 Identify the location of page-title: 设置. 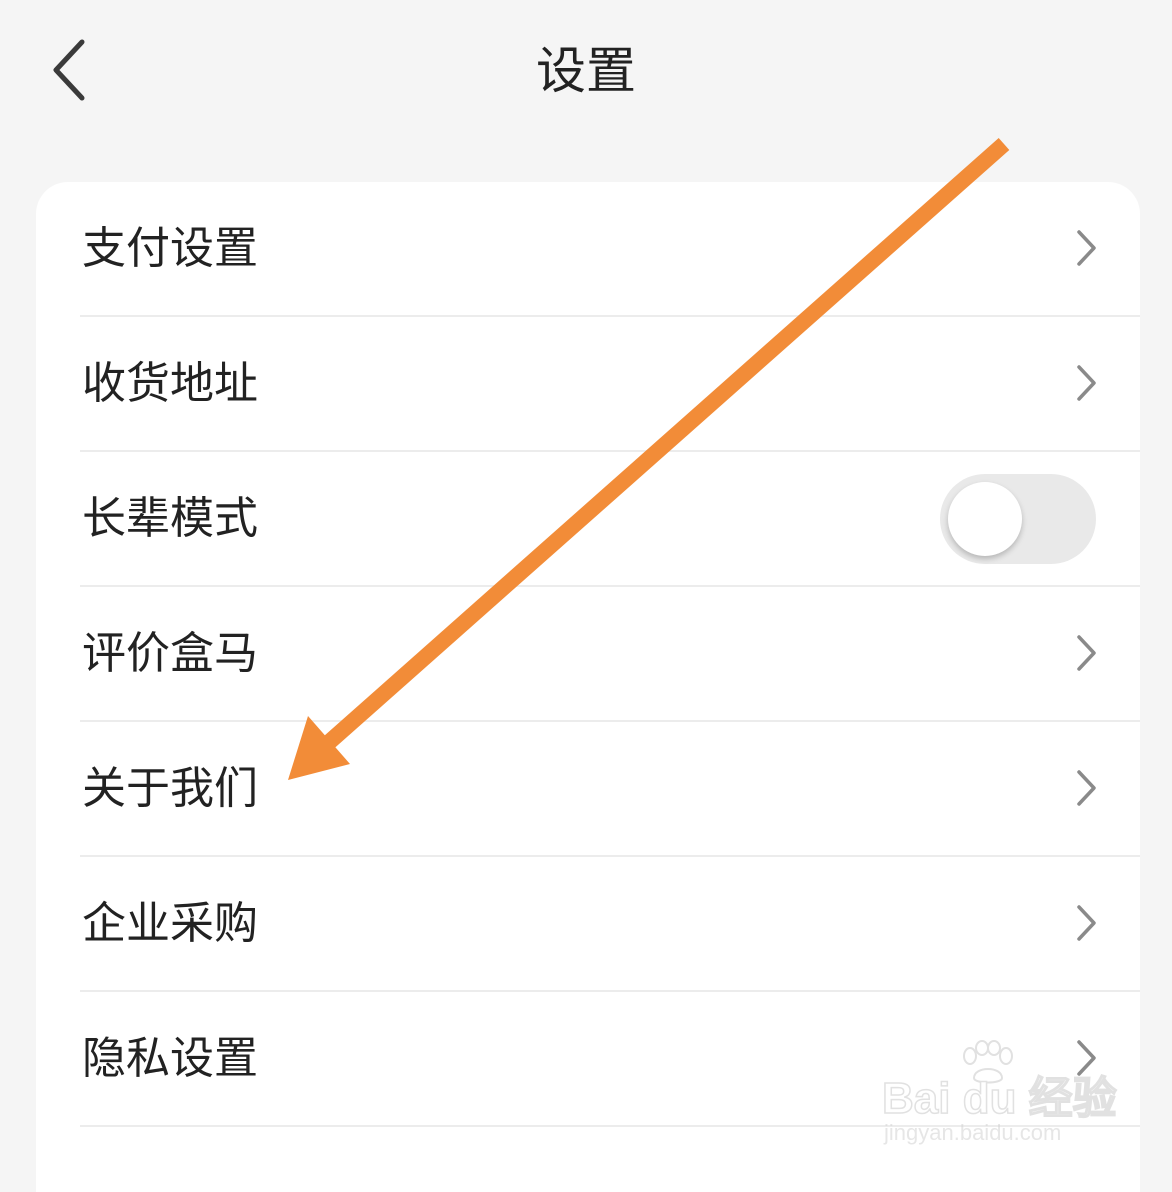
(586, 71).